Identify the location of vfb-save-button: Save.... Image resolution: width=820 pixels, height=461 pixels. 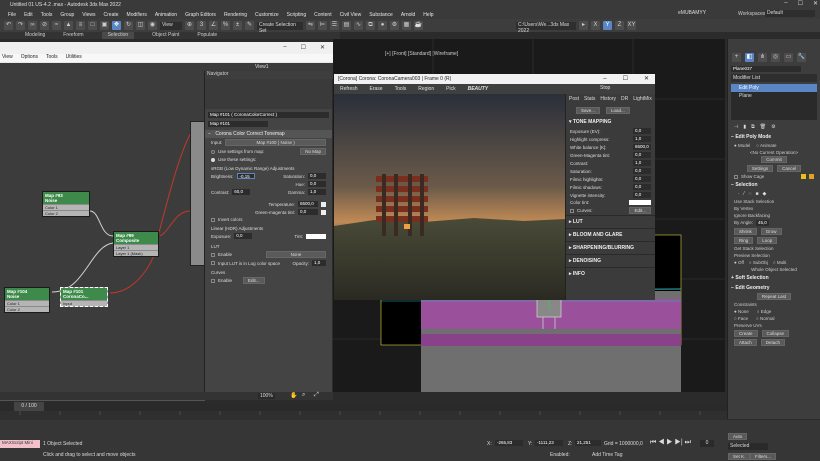
(588, 110).